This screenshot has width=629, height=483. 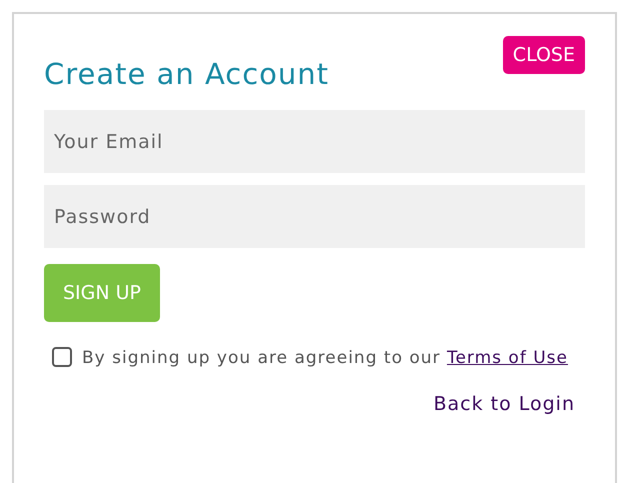 I want to click on dialog-title: Create an Account, so click(x=187, y=74).